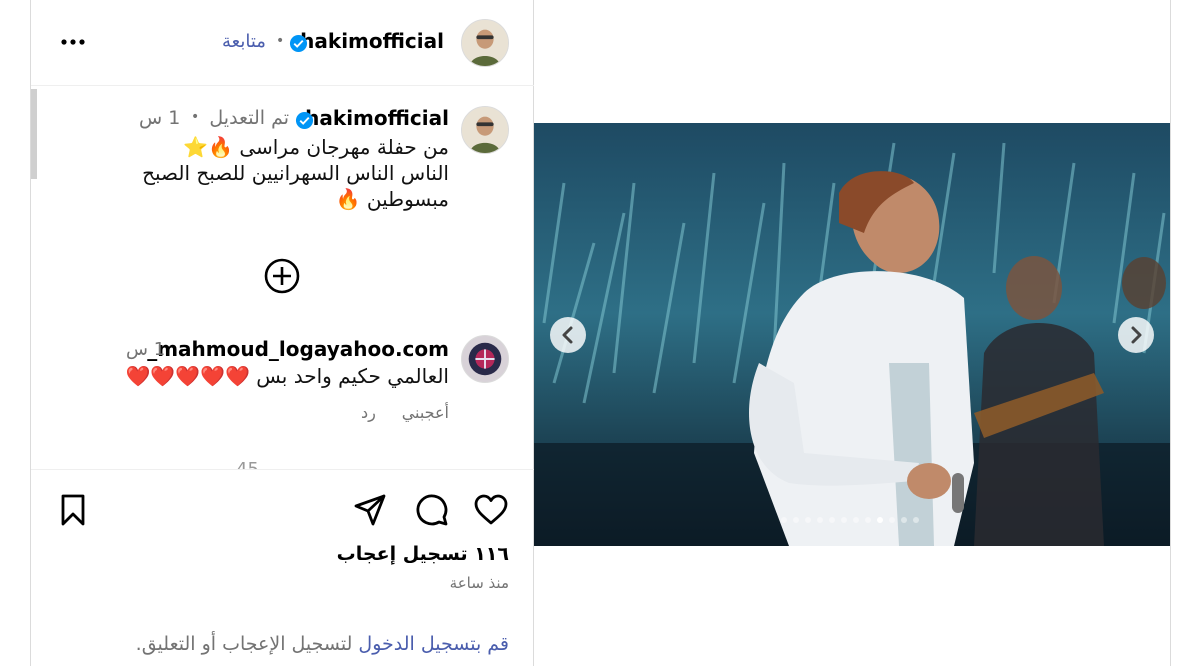  I want to click on comments-scrollbar, so click(34, 134).